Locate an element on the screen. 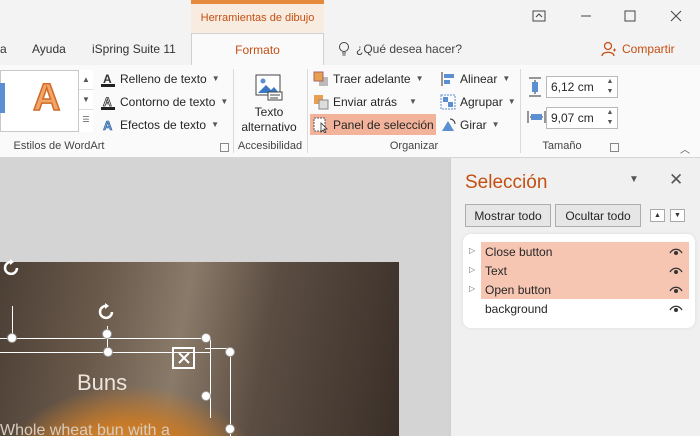 Image resolution: width=700 pixels, height=436 pixels. accessibility-group-label: Accesibilidad is located at coordinates (270, 146).